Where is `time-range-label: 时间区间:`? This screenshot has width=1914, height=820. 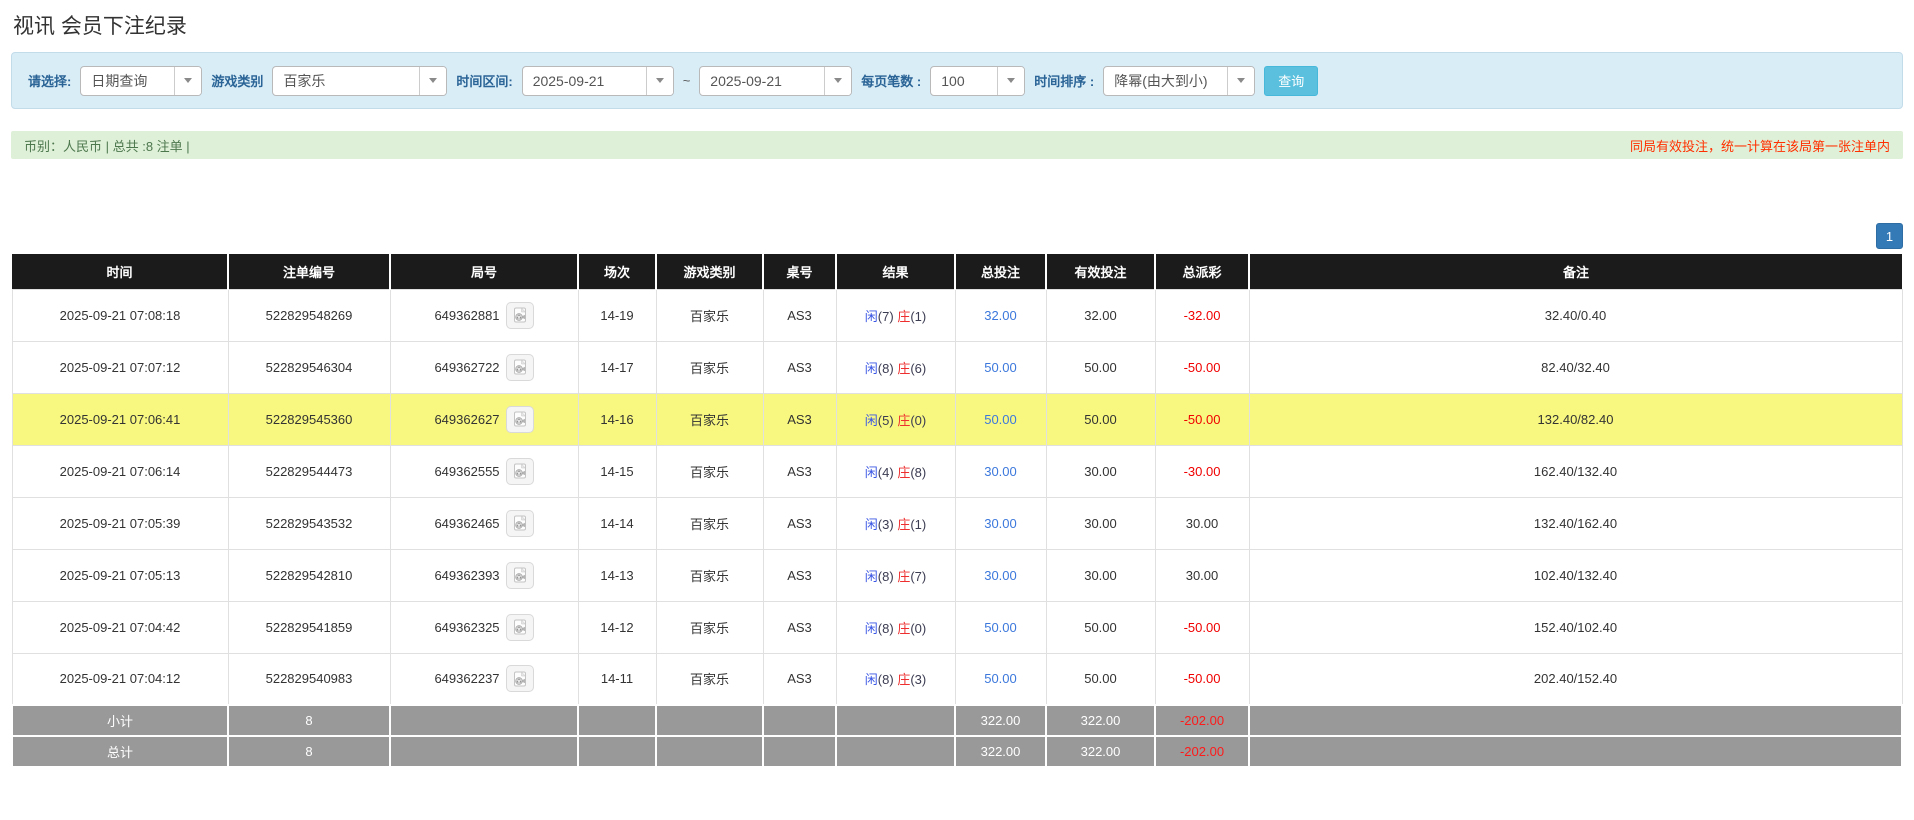 time-range-label: 时间区间: is located at coordinates (484, 81).